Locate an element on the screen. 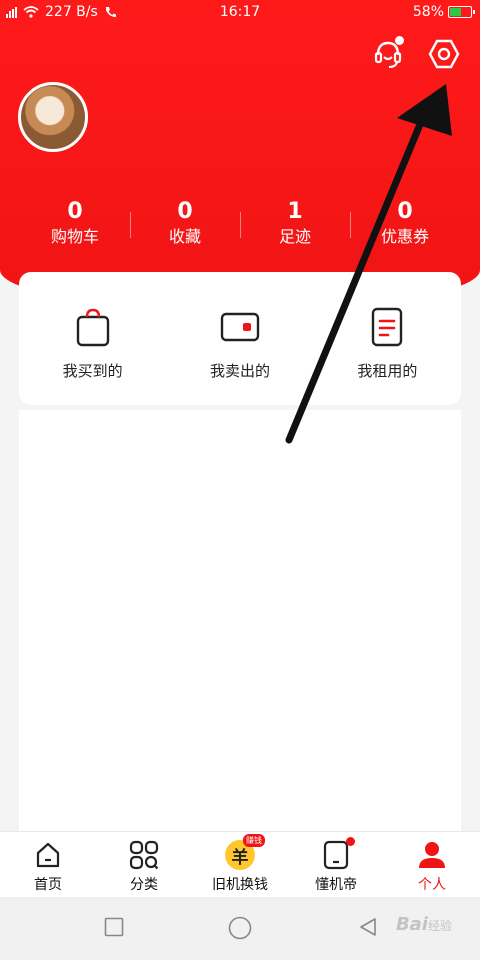  tab-expert: 懂机帝 is located at coordinates (336, 864).